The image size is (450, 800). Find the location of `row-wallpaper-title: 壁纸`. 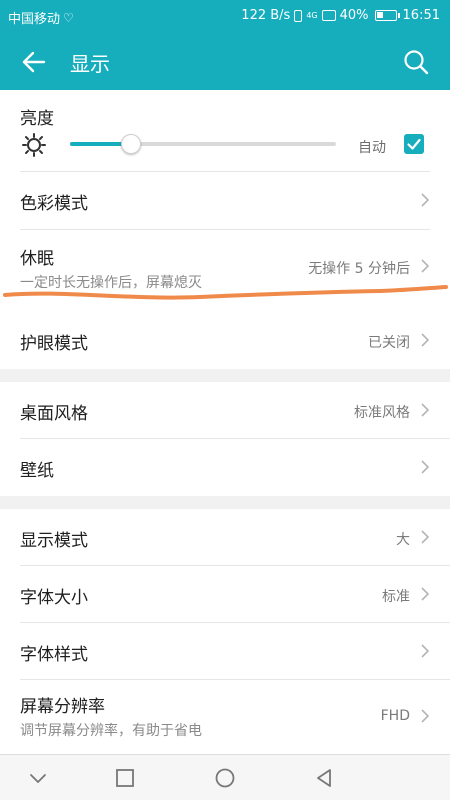

row-wallpaper-title: 壁纸 is located at coordinates (37, 471).